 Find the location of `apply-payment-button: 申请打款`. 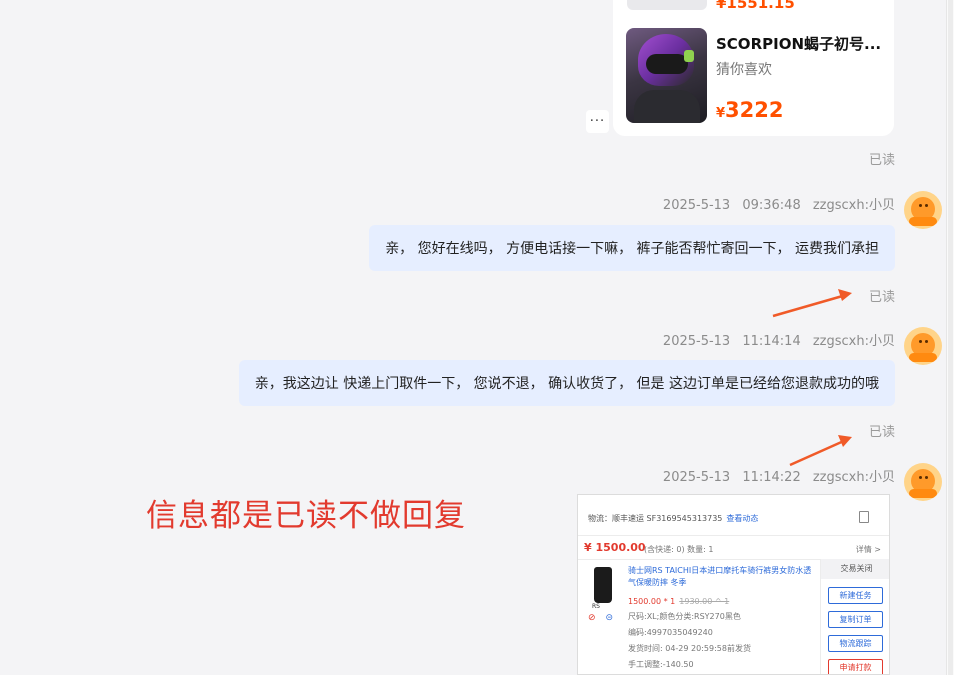

apply-payment-button: 申请打款 is located at coordinates (855, 666).